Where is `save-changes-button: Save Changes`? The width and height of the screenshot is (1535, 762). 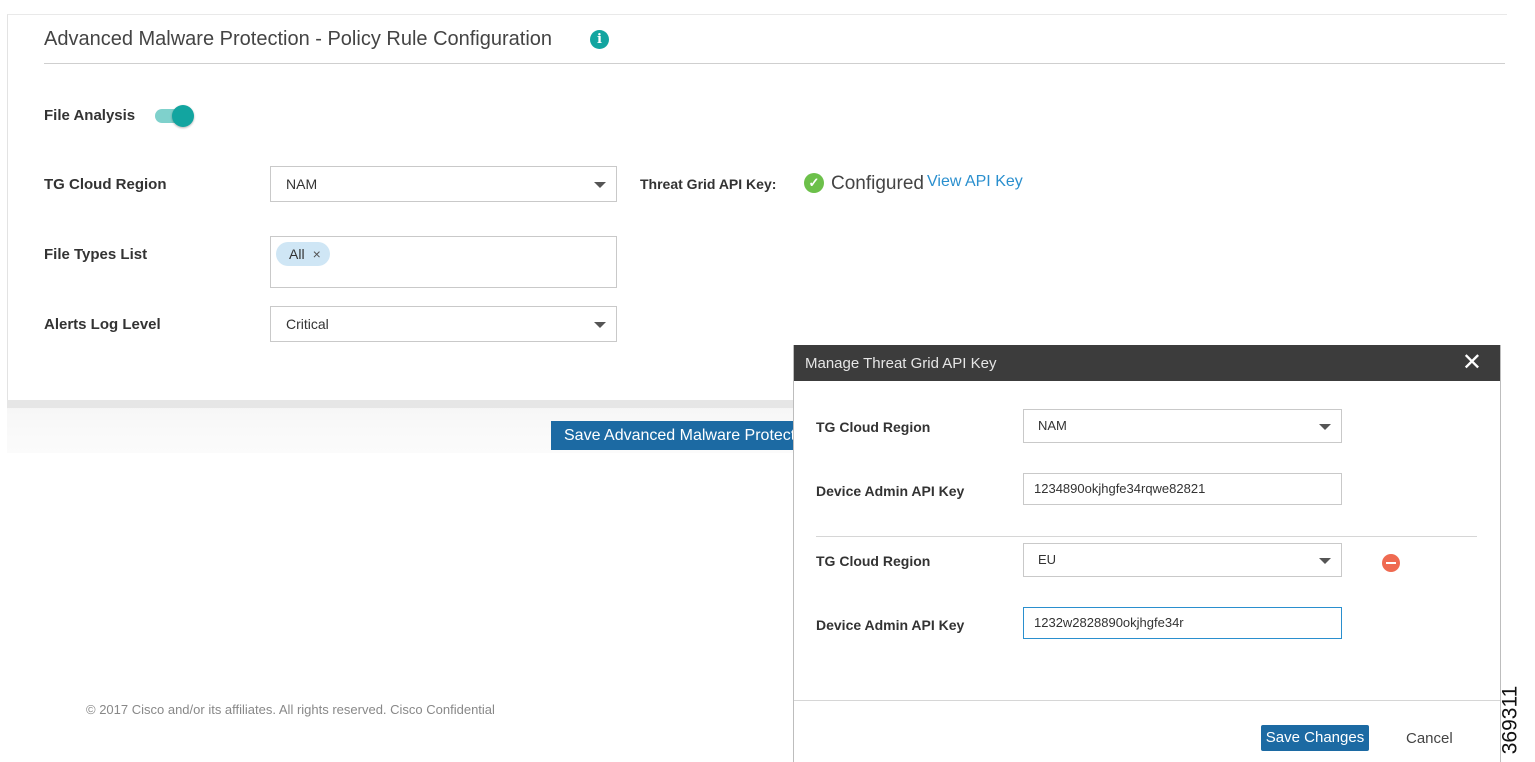
save-changes-button: Save Changes is located at coordinates (1315, 738).